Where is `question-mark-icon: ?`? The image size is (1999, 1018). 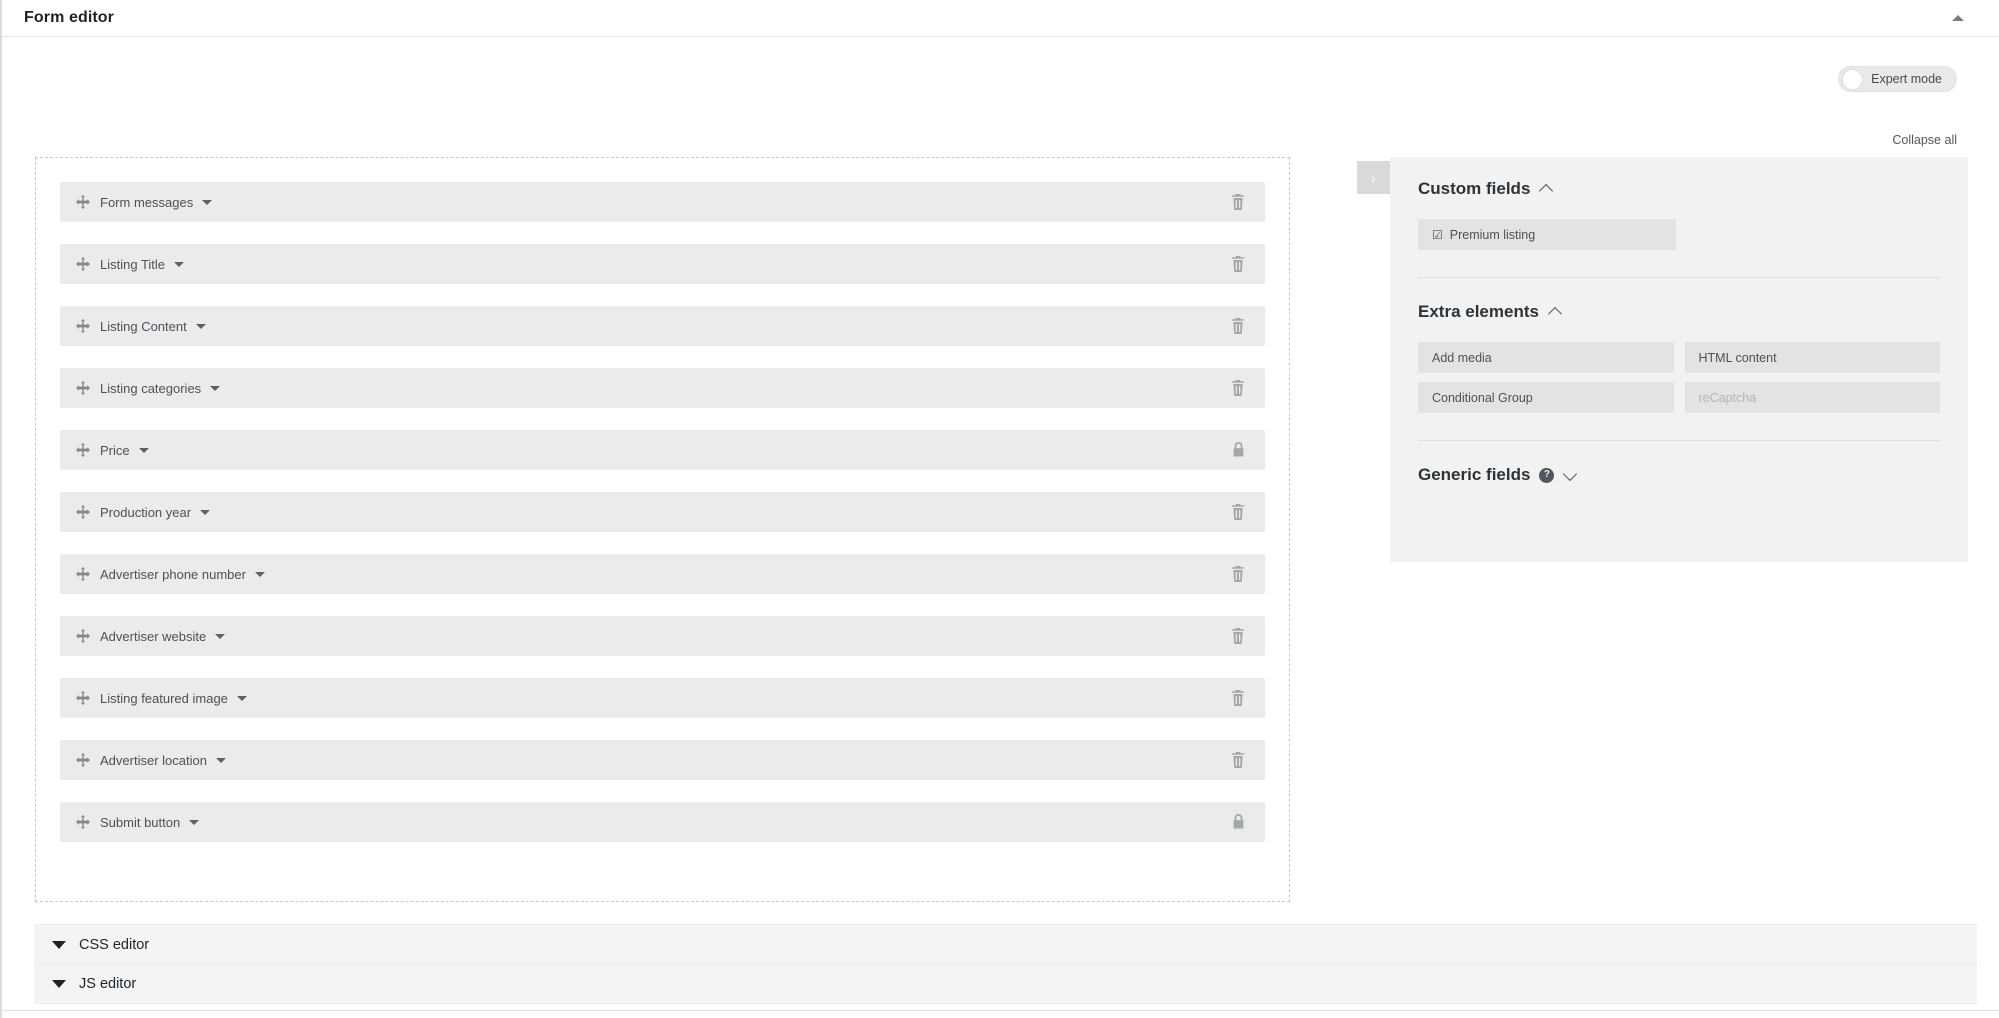
question-mark-icon: ? is located at coordinates (1547, 475).